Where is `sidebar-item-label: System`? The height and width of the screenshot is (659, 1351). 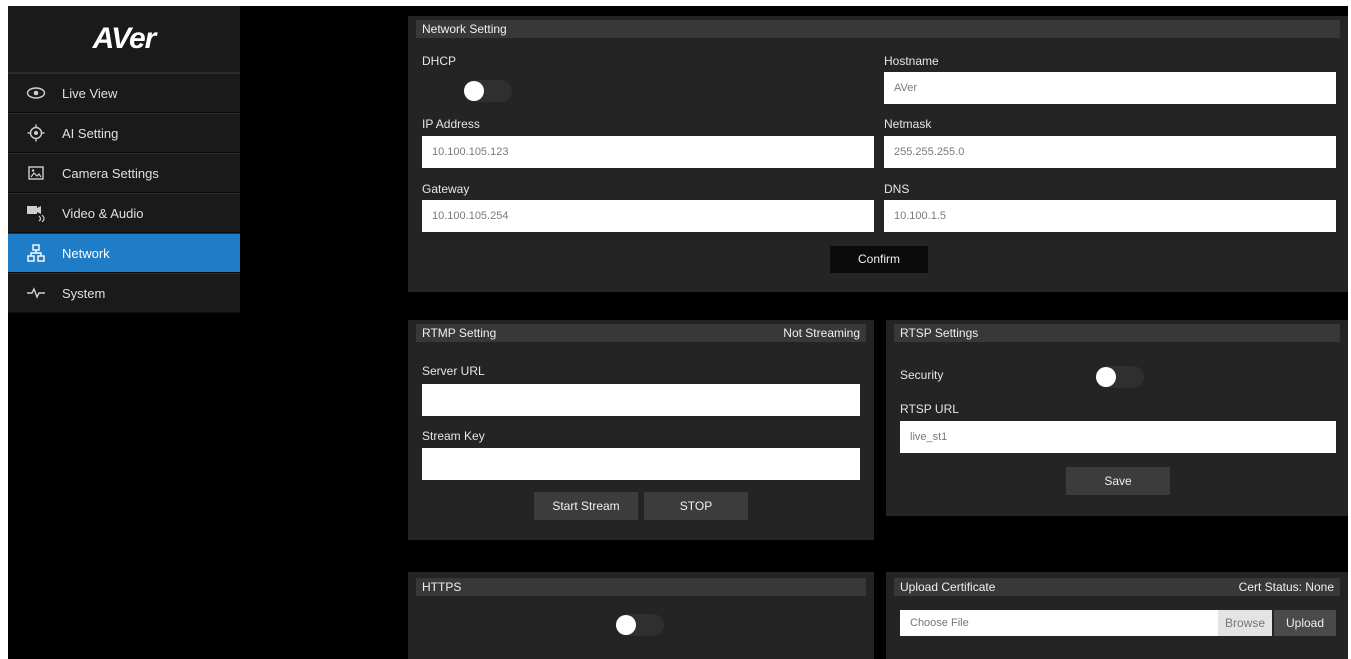
sidebar-item-label: System is located at coordinates (84, 293).